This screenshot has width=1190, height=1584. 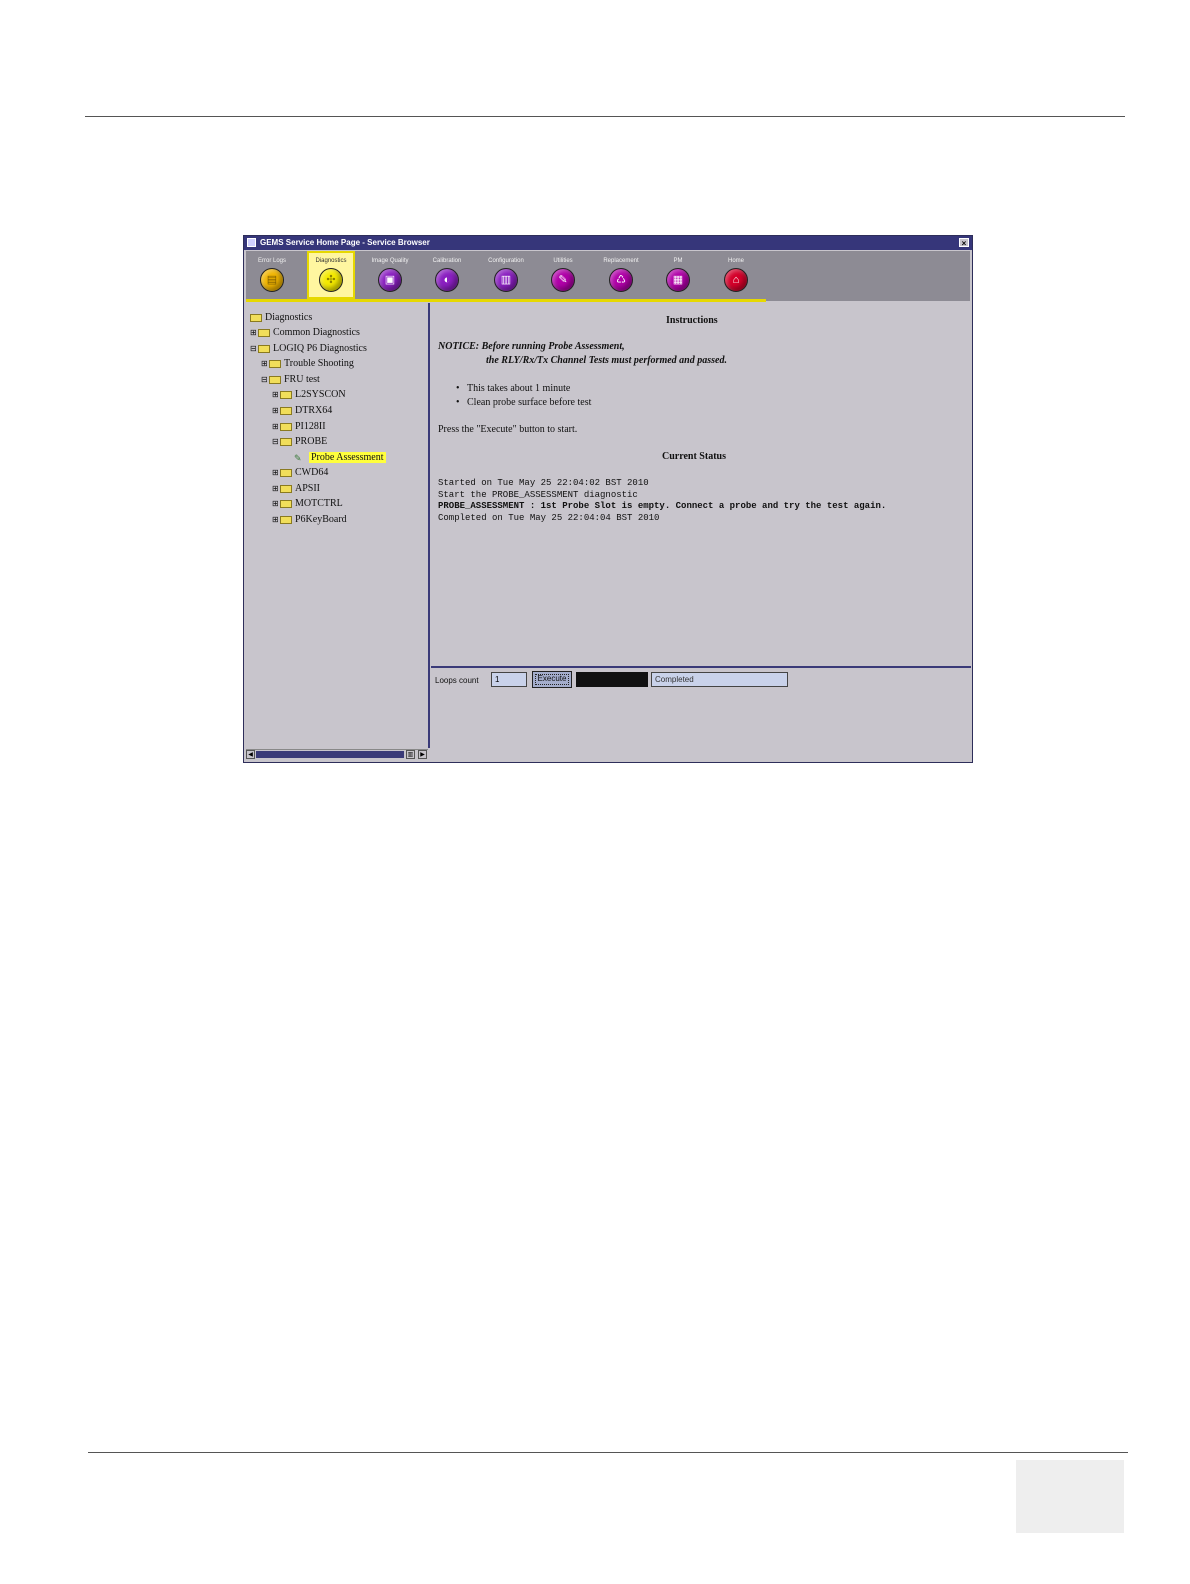 What do you see at coordinates (509, 679) in the screenshot?
I see `loops-count-input: 1` at bounding box center [509, 679].